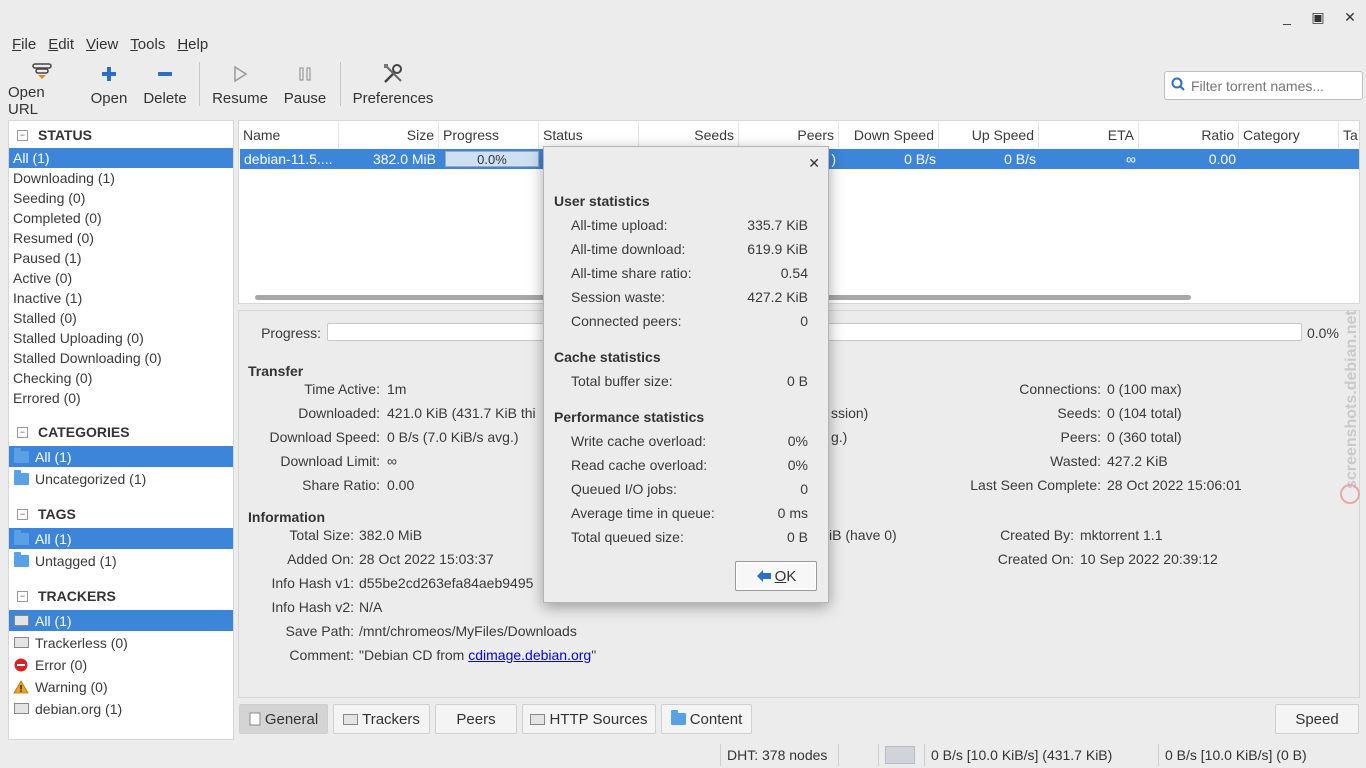 This screenshot has height=768, width=1366. What do you see at coordinates (66, 596) in the screenshot?
I see `trackers-section-header: − TRACKERS` at bounding box center [66, 596].